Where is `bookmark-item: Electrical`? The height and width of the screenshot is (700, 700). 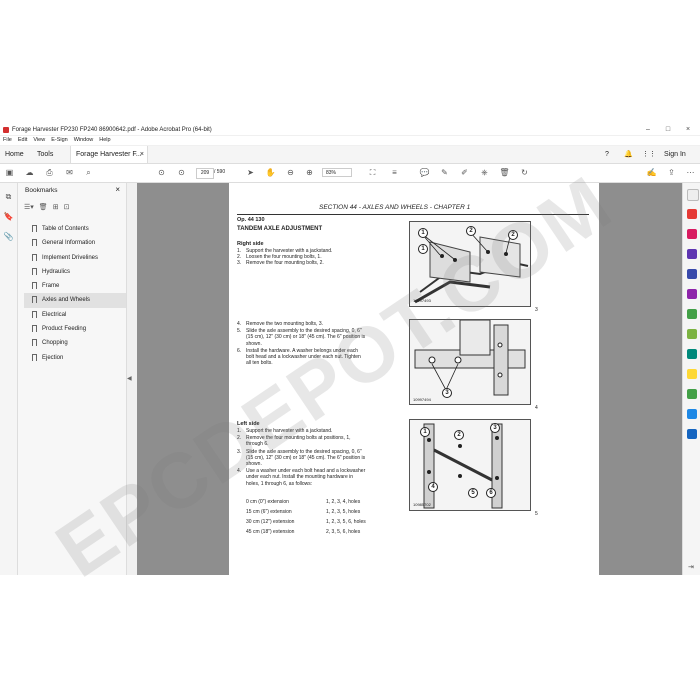 bookmark-item: Electrical is located at coordinates (75, 315).